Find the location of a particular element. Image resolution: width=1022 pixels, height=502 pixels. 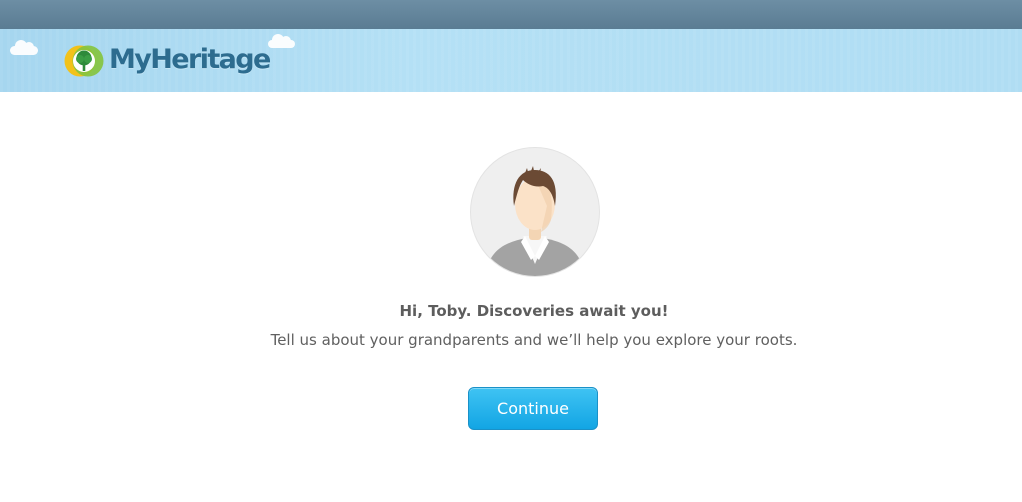

myheritage-logo: MyHeritage is located at coordinates (167, 61).